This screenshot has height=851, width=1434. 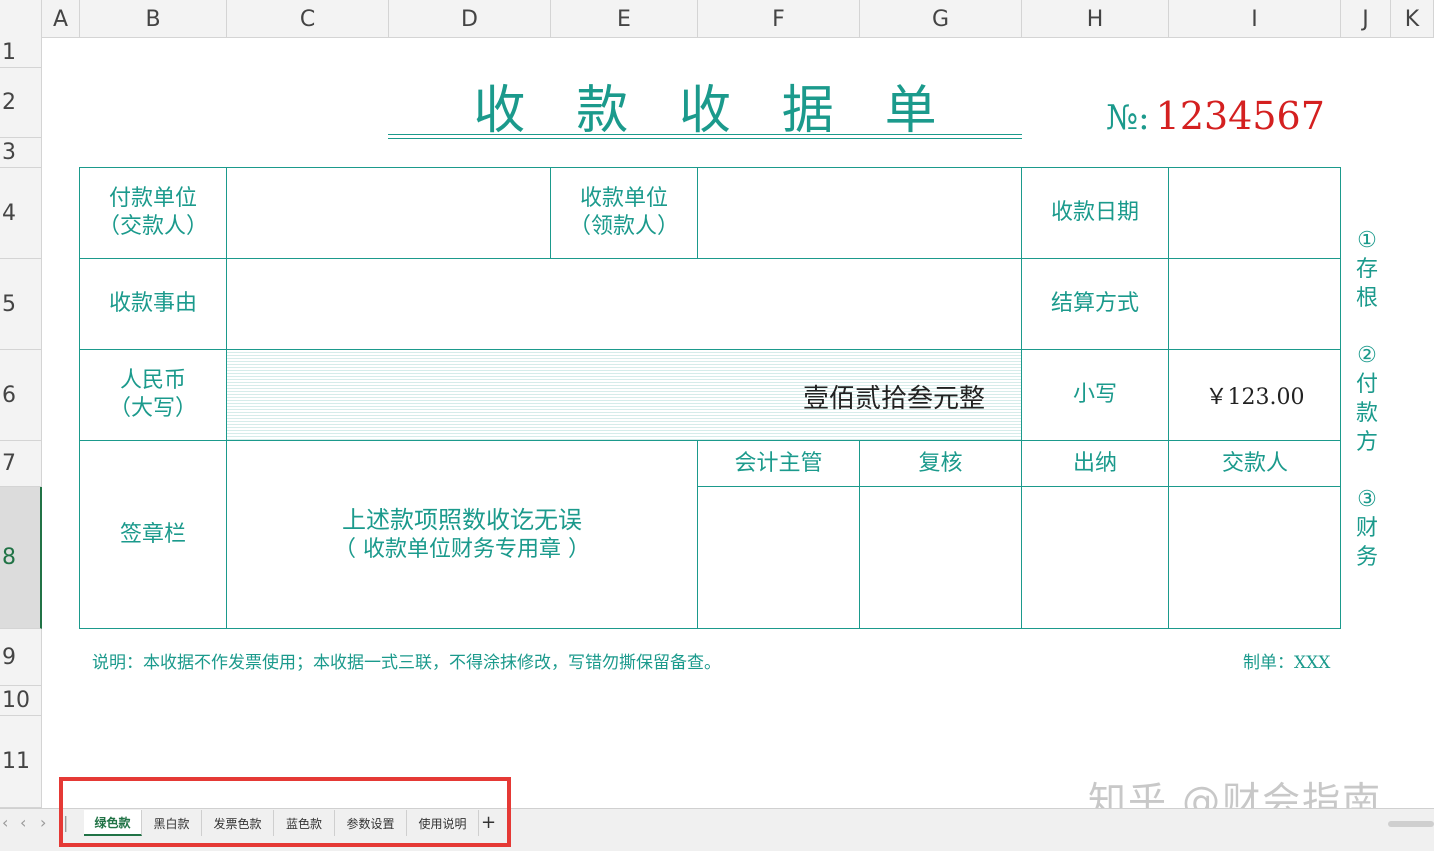 What do you see at coordinates (717, 823) in the screenshot?
I see `sheet-tab-bar: ‹ ‹ › | 绿色款 黑白款 发票色款 蓝色款 参数设置 使用说明 +` at bounding box center [717, 823].